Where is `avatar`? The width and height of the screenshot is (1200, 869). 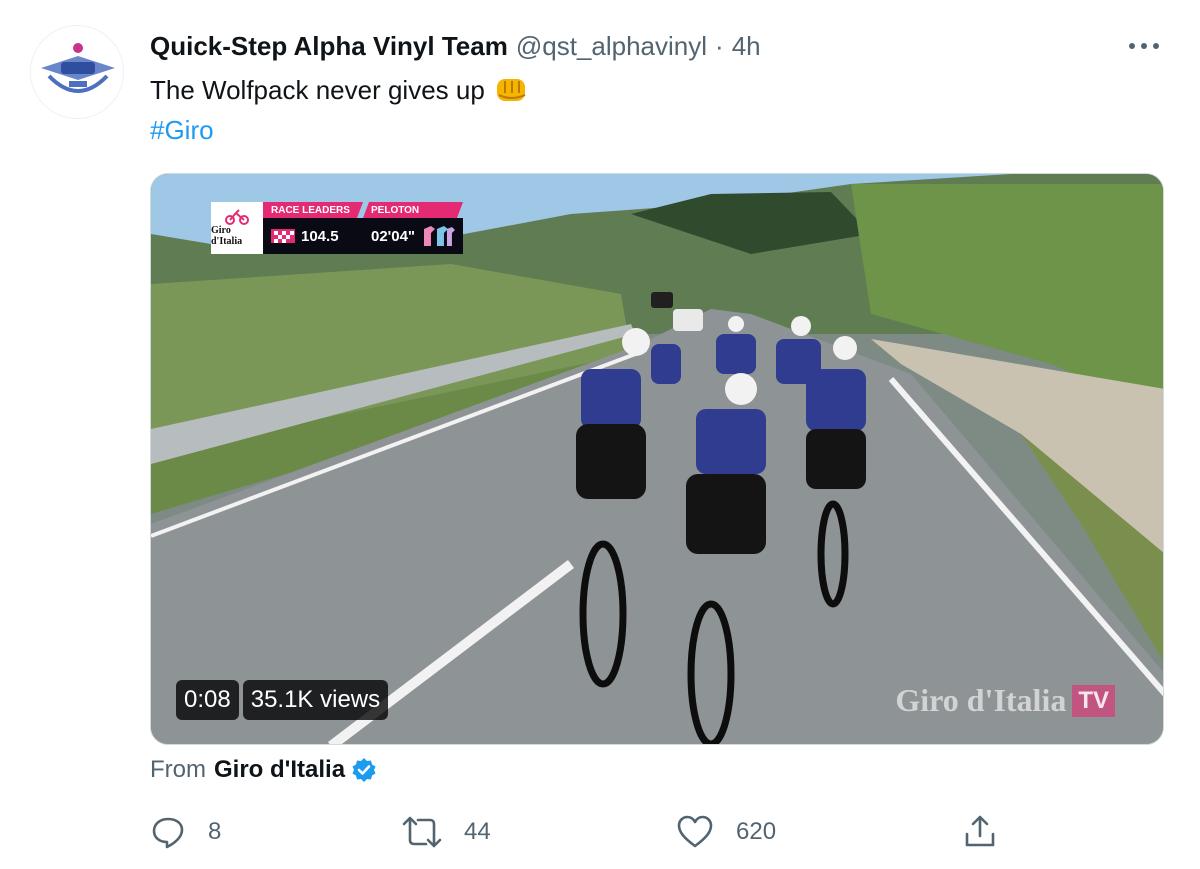 avatar is located at coordinates (77, 72).